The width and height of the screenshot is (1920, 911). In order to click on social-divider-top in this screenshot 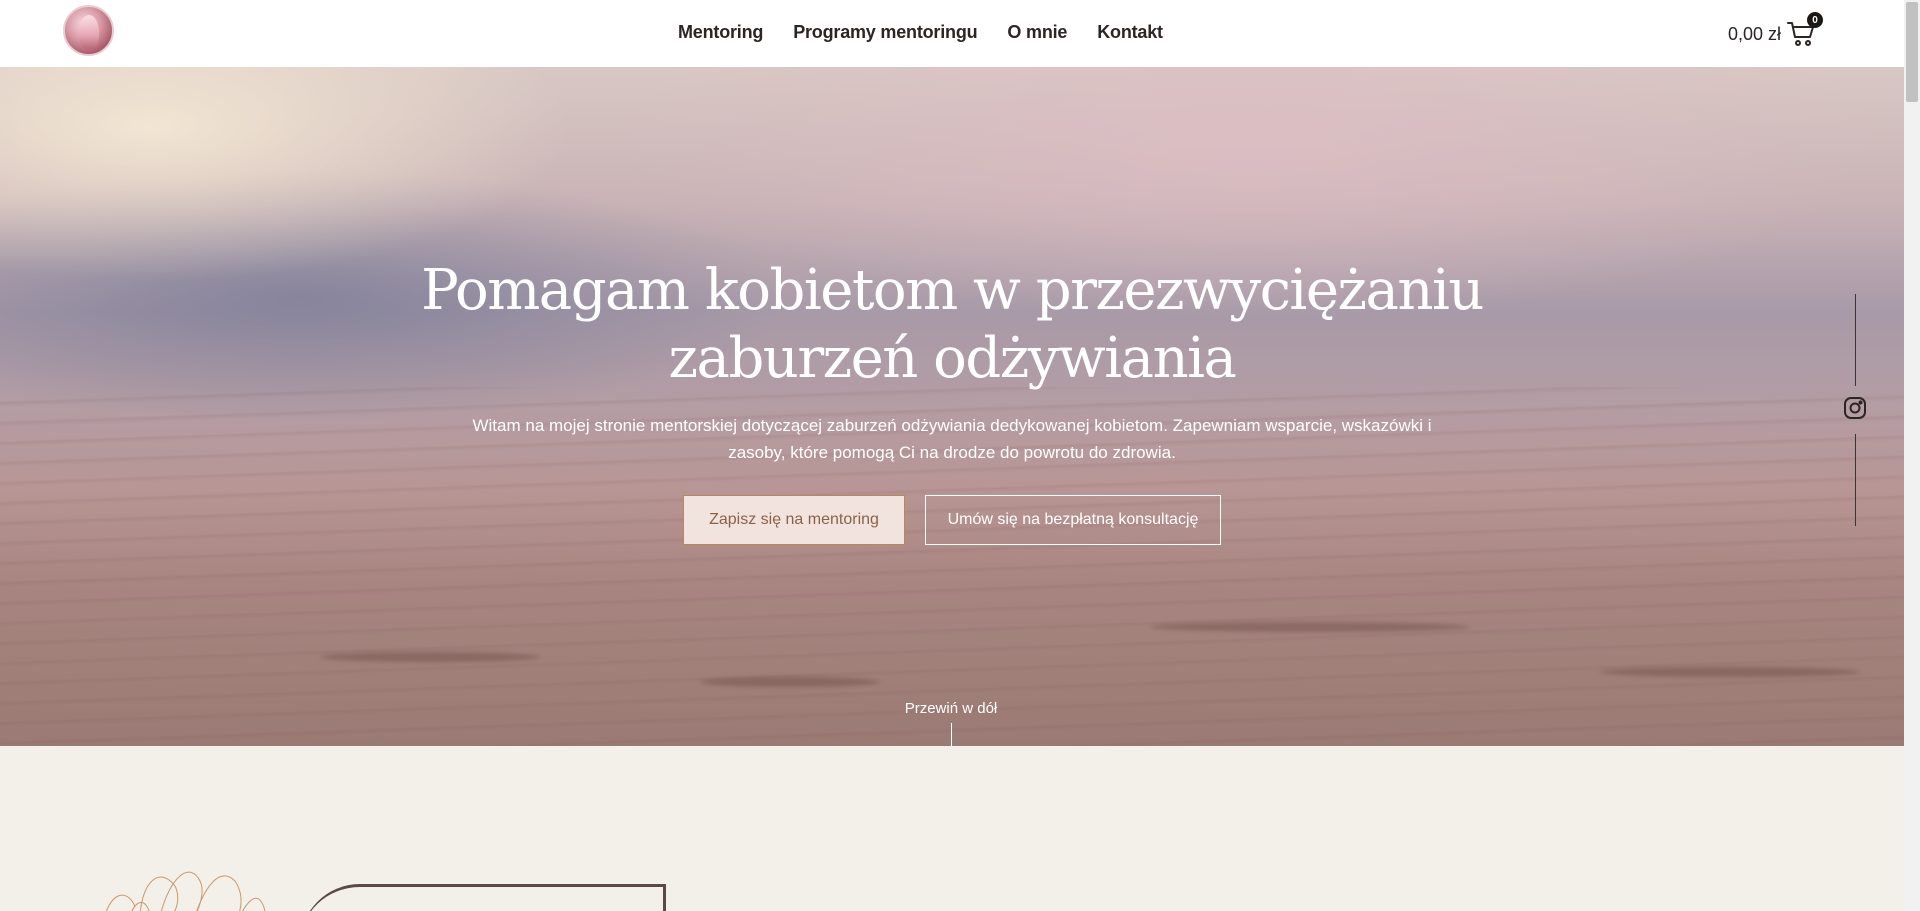, I will do `click(1855, 340)`.